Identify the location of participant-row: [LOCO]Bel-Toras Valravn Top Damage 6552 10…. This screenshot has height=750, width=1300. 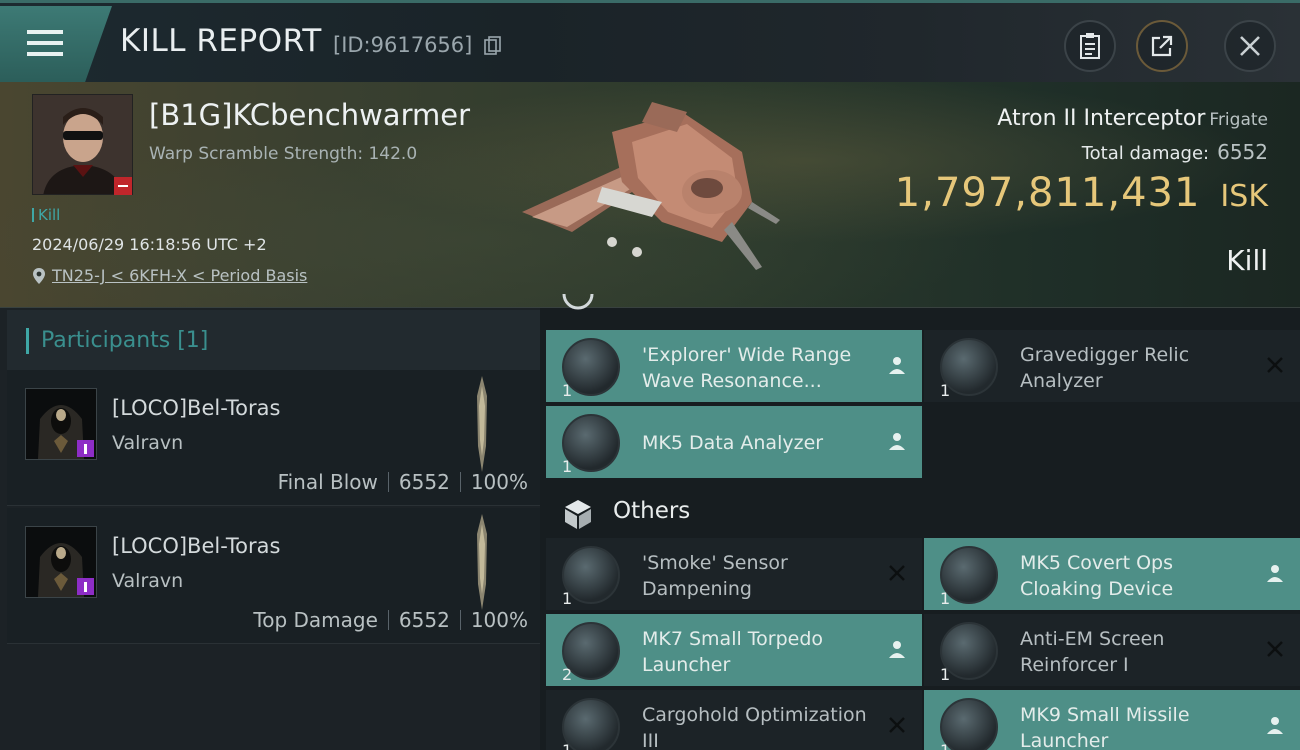
(273, 576).